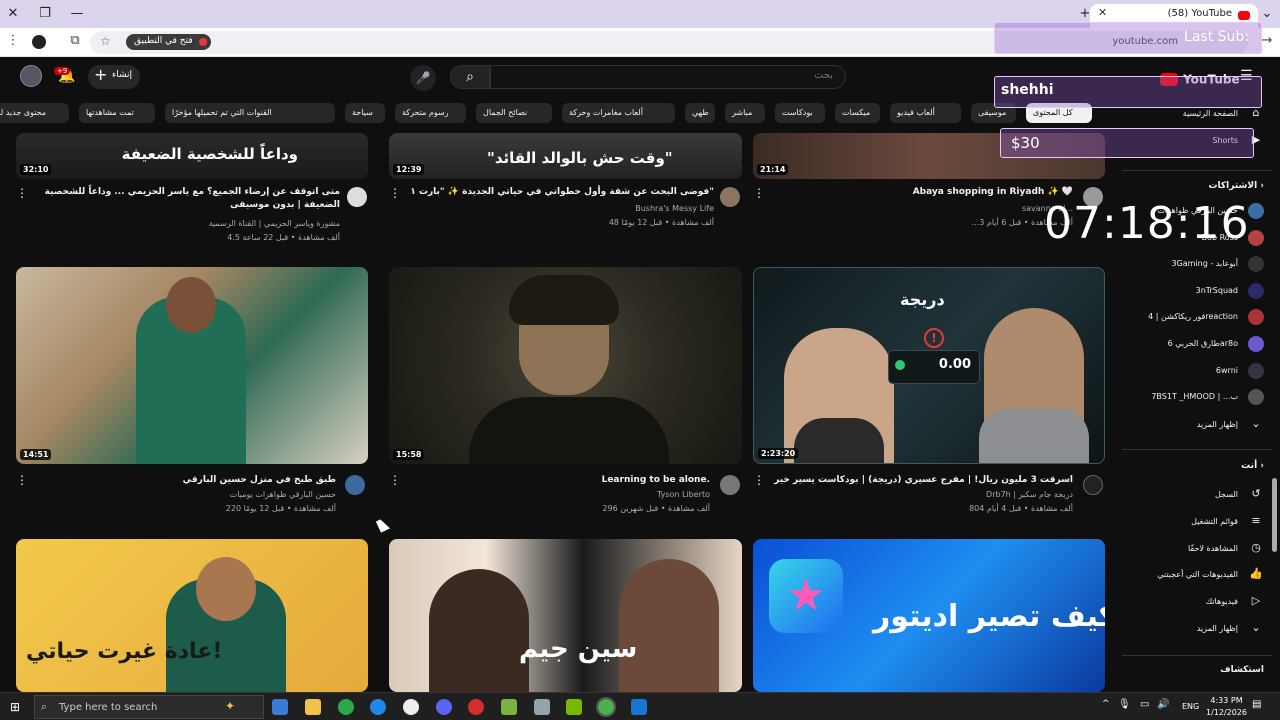 Image resolution: width=1280 pixels, height=720 pixels. Describe the element at coordinates (618, 113) in the screenshot. I see `chip-7: ألعاب مغامرات وحركة` at that location.